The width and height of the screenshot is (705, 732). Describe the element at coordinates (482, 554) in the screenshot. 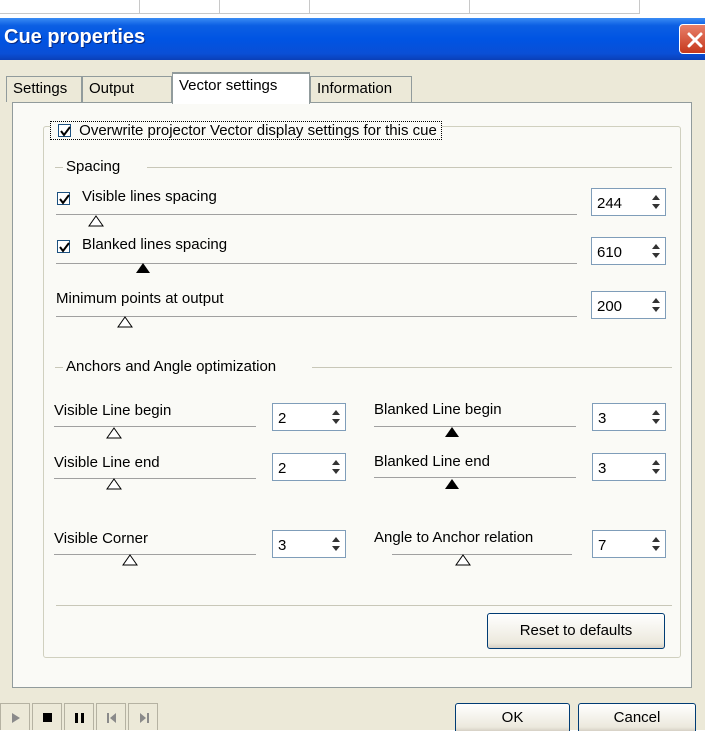

I see `angle-anchor-slider-track` at that location.